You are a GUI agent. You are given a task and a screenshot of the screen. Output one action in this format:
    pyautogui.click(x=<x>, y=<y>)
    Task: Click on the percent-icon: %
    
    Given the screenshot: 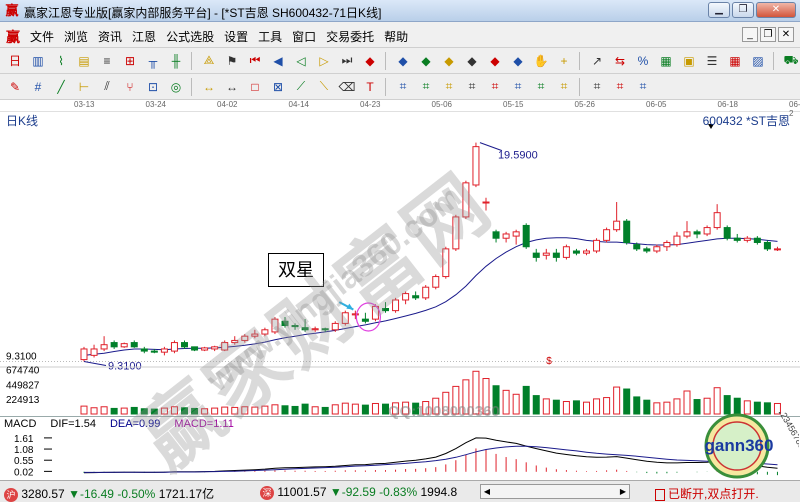 What is the action you would take?
    pyautogui.click(x=643, y=61)
    